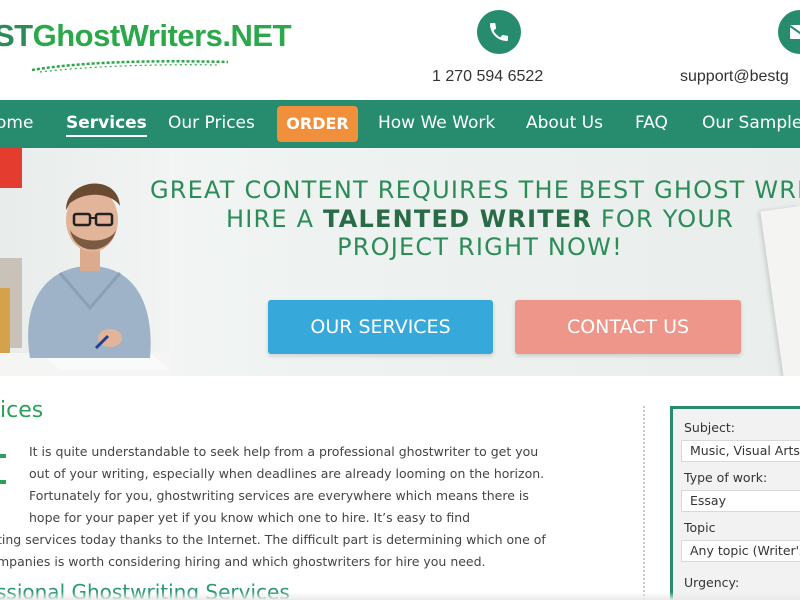  What do you see at coordinates (740, 501) in the screenshot?
I see `type-of-work-select: Essay` at bounding box center [740, 501].